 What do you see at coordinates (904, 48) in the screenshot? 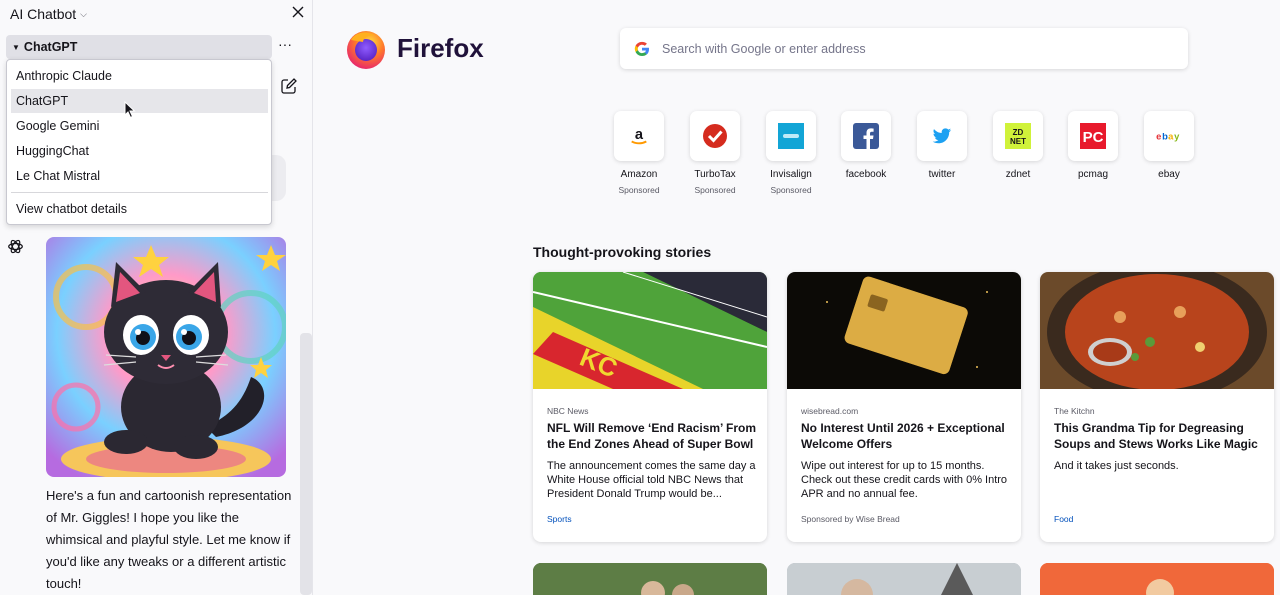
I see `search-input: Search with Google or enter address` at bounding box center [904, 48].